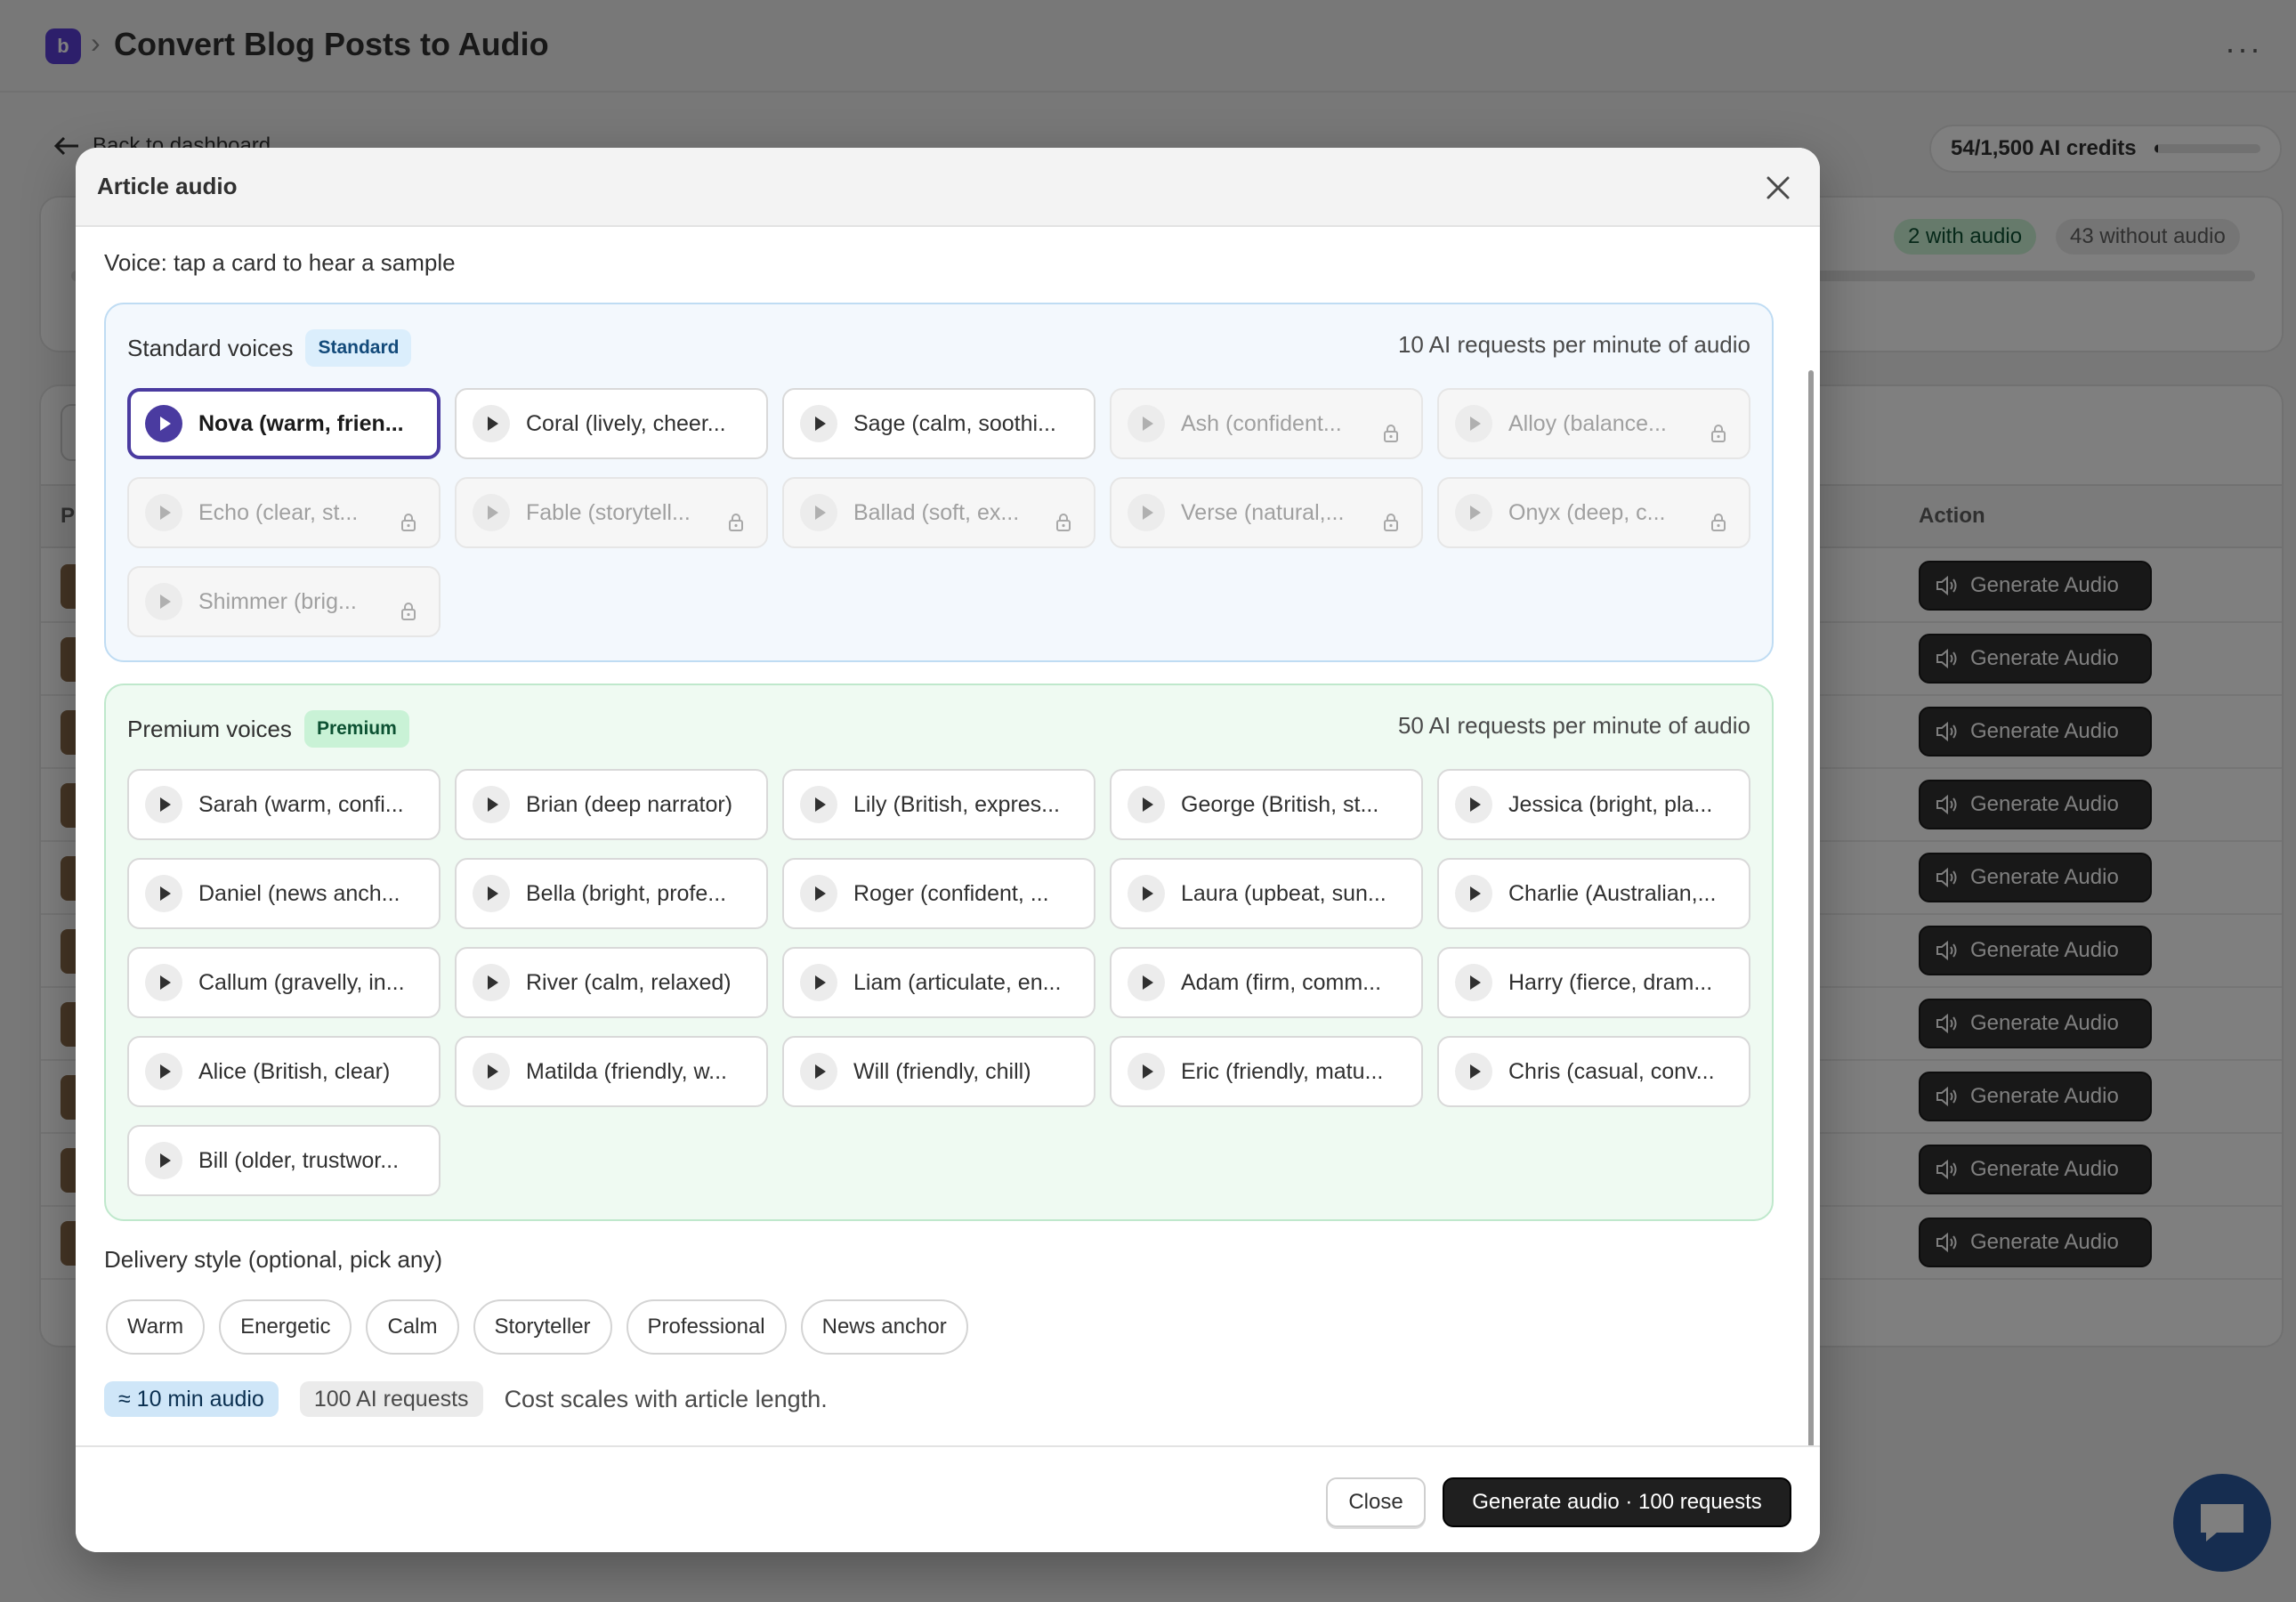 Image resolution: width=2296 pixels, height=1602 pixels. Describe the element at coordinates (1778, 188) in the screenshot. I see `close-icon` at that location.